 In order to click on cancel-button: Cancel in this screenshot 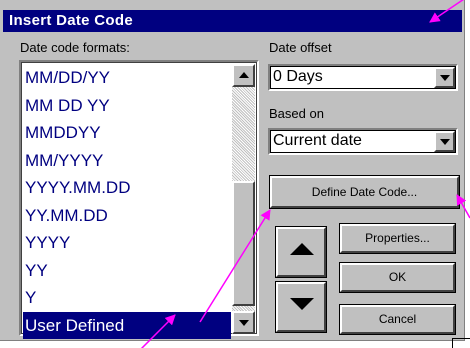, I will do `click(397, 319)`.